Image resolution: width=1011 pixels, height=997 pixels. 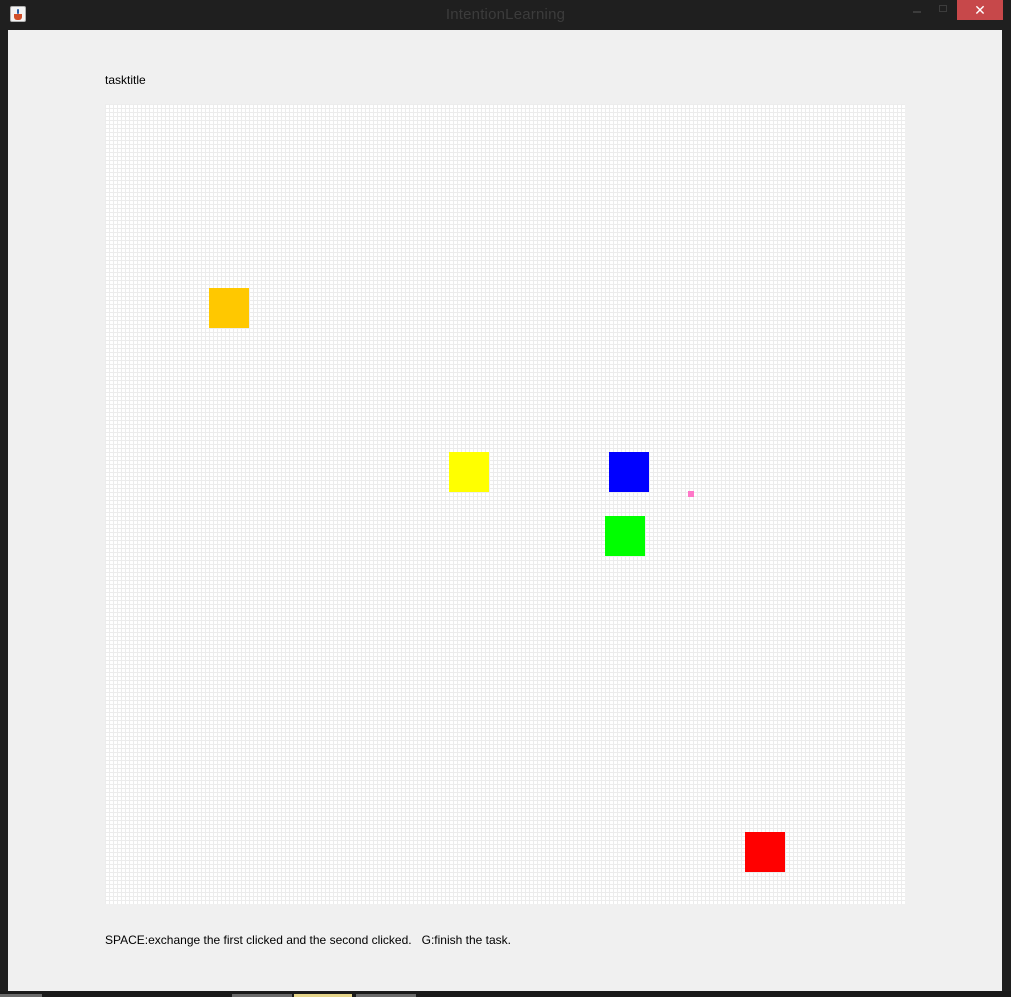 What do you see at coordinates (469, 472) in the screenshot?
I see `yellow-block` at bounding box center [469, 472].